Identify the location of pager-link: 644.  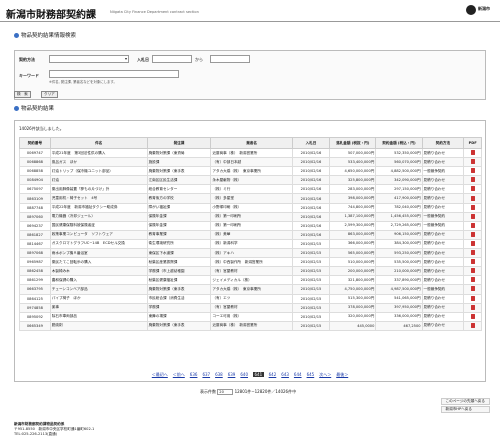
(298, 374).